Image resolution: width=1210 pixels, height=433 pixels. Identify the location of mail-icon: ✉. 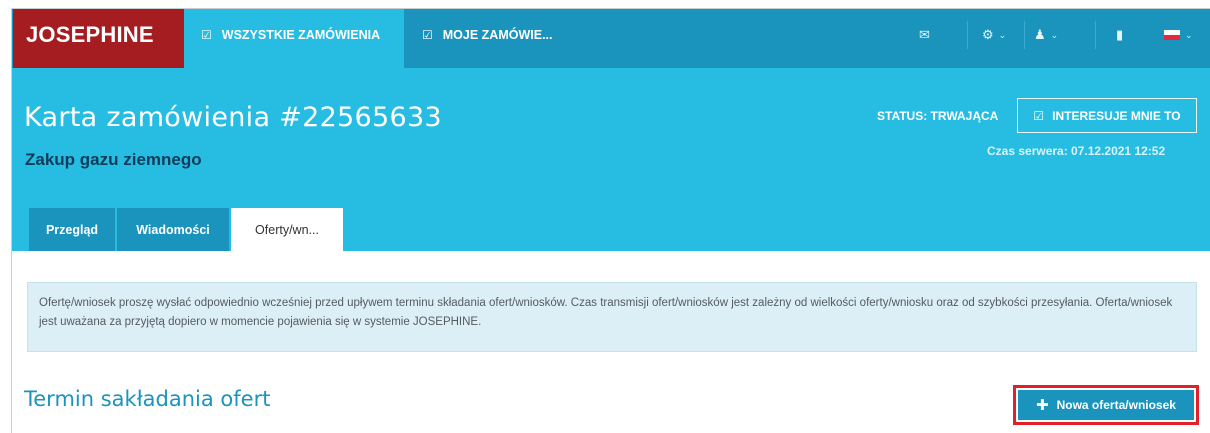
(924, 34).